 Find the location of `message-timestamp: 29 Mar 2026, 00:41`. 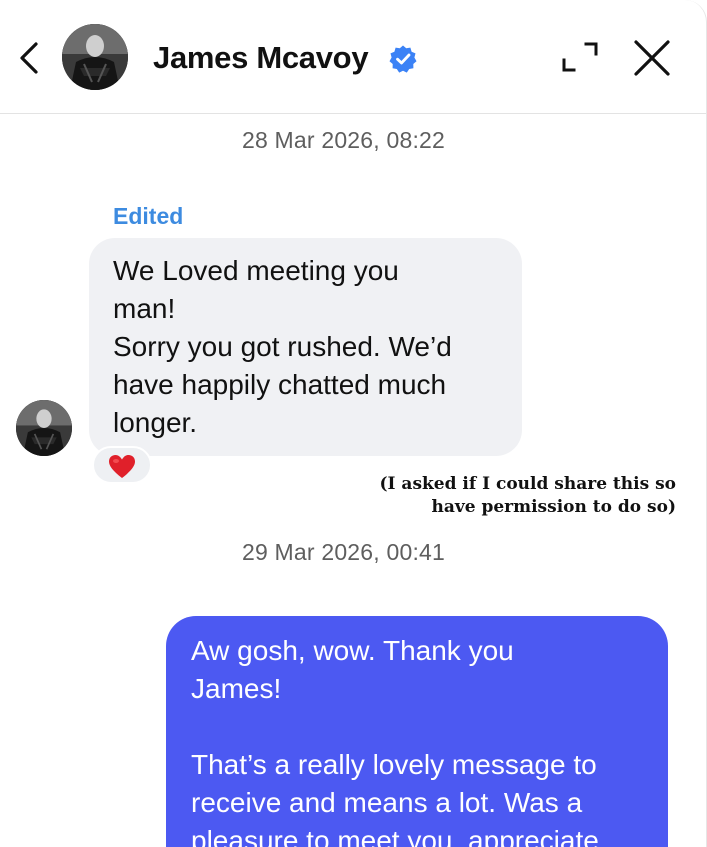

message-timestamp: 29 Mar 2026, 00:41 is located at coordinates (343, 552).